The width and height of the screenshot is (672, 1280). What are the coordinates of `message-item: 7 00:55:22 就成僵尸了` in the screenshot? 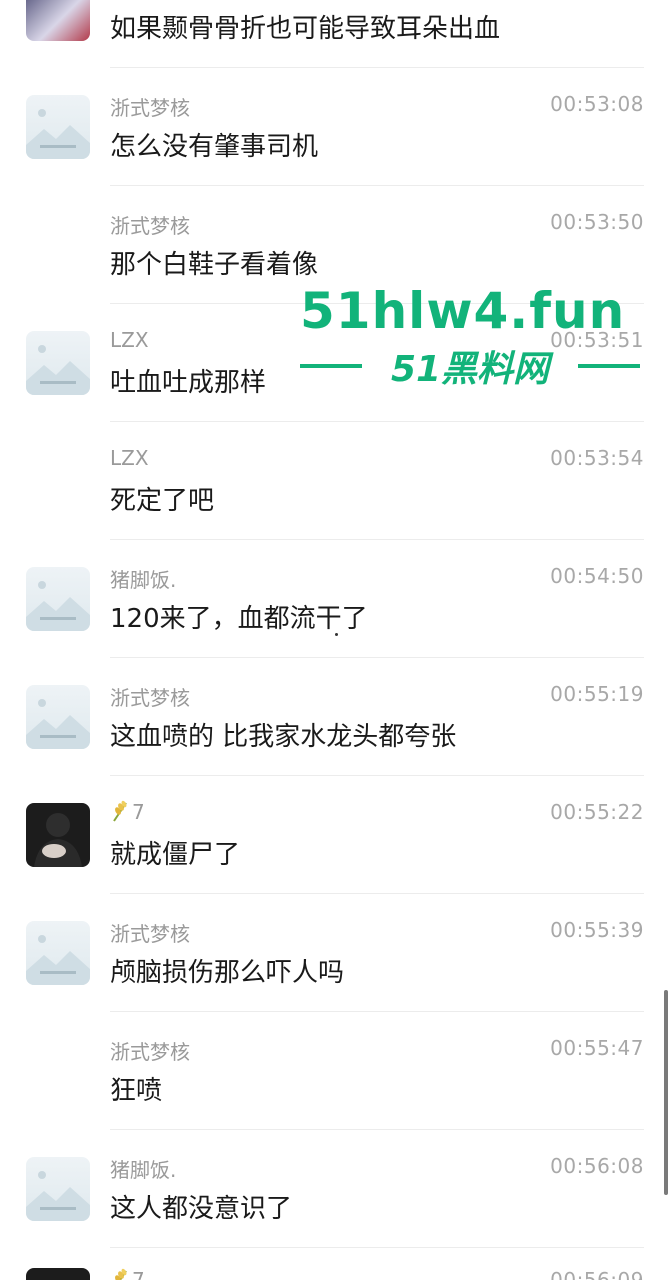 It's located at (336, 835).